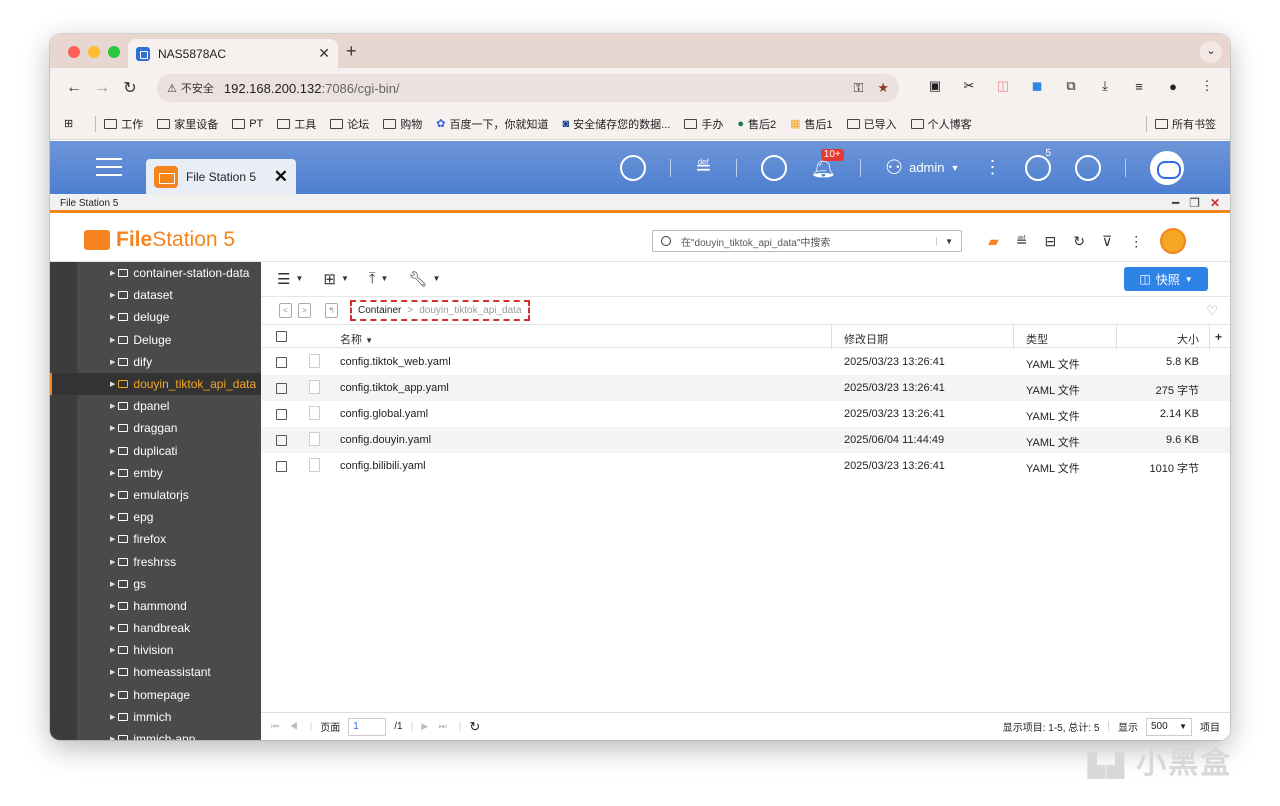 This screenshot has width=1280, height=806. I want to click on extension-3-icon: ◫, so click(1003, 86).